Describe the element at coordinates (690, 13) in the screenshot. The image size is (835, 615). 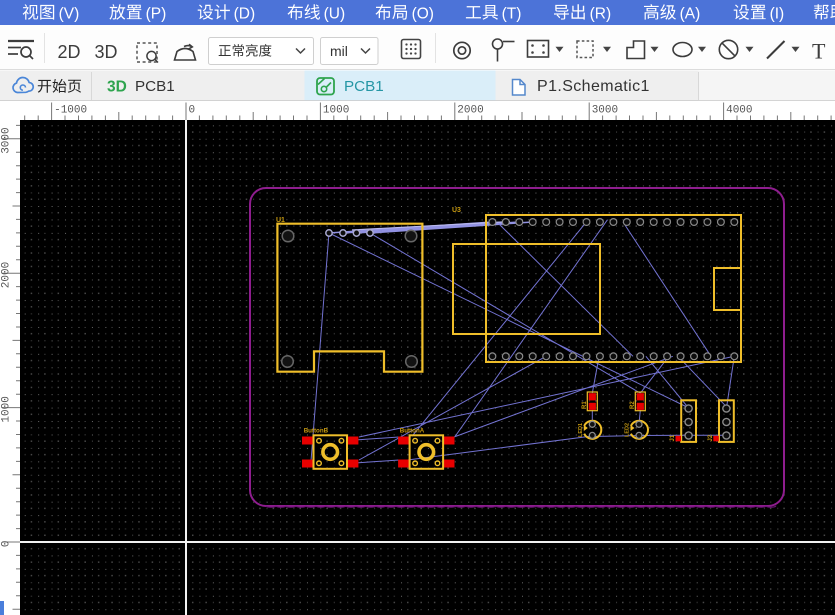
I see `svg-text: (A)` at that location.